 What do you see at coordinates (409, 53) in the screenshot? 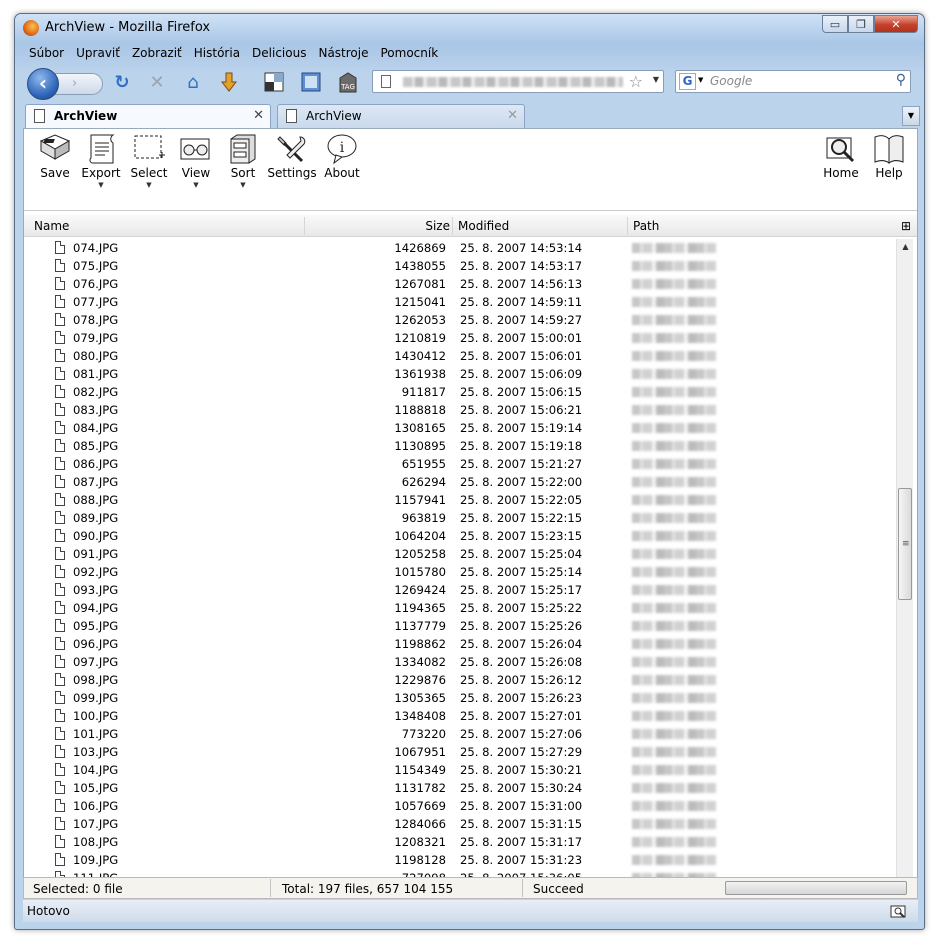
I see `menu-help: Pomocník` at bounding box center [409, 53].